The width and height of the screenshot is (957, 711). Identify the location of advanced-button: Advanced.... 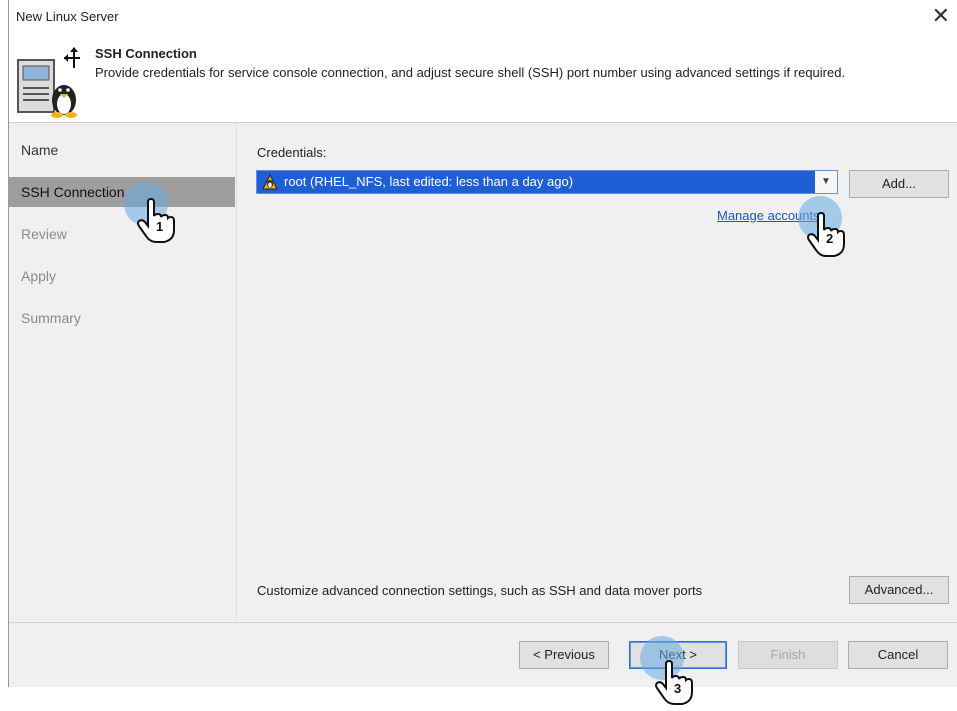
(899, 590).